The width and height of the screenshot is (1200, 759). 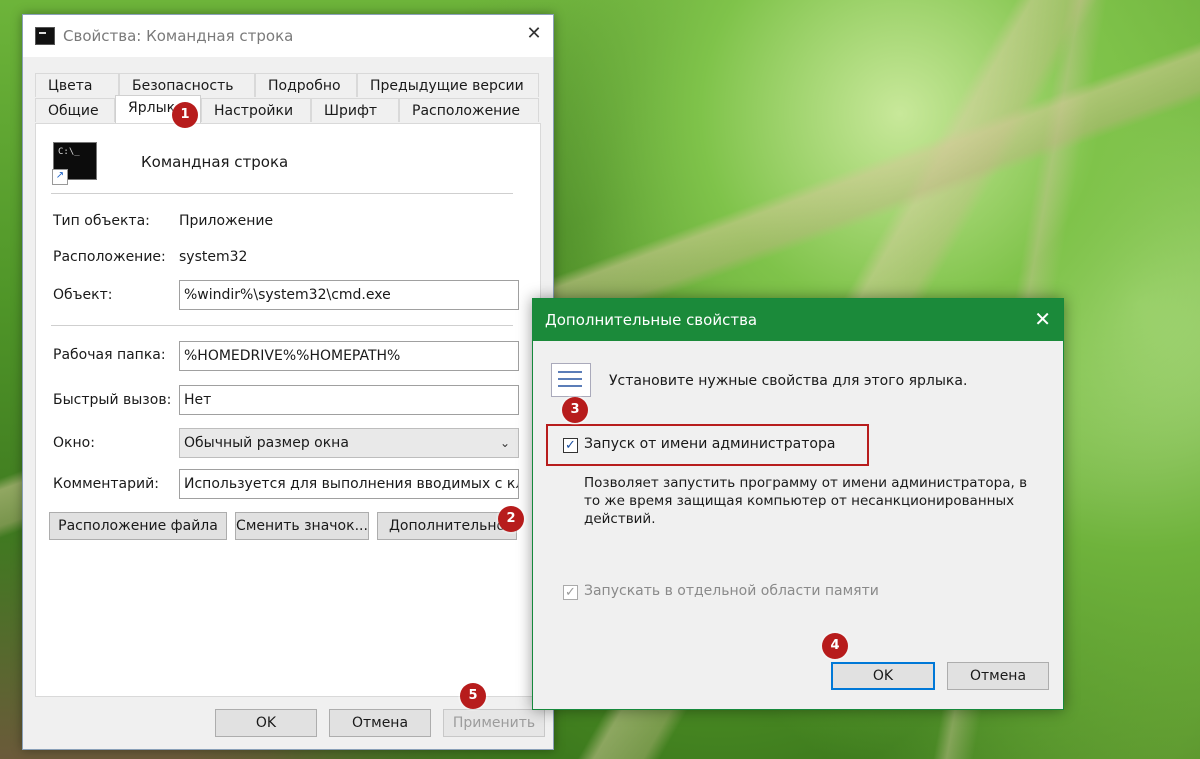 I want to click on run-label: Окно:, so click(x=74, y=443).